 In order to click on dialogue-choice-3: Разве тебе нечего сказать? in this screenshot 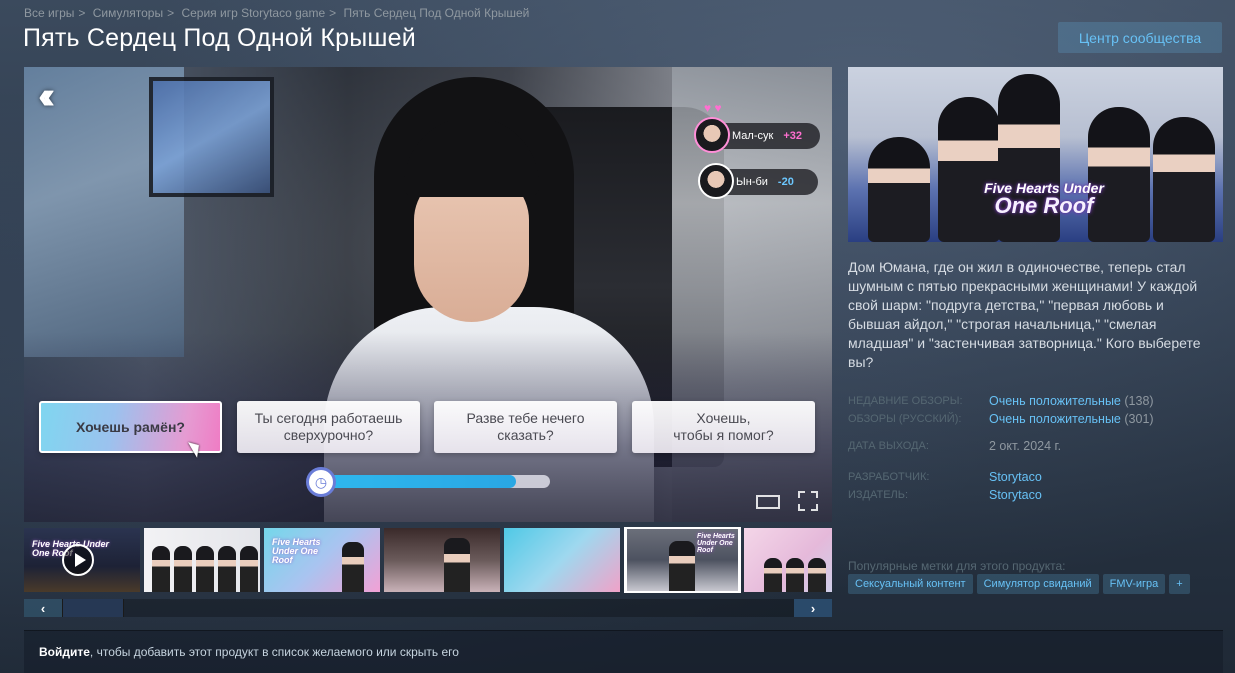, I will do `click(525, 427)`.